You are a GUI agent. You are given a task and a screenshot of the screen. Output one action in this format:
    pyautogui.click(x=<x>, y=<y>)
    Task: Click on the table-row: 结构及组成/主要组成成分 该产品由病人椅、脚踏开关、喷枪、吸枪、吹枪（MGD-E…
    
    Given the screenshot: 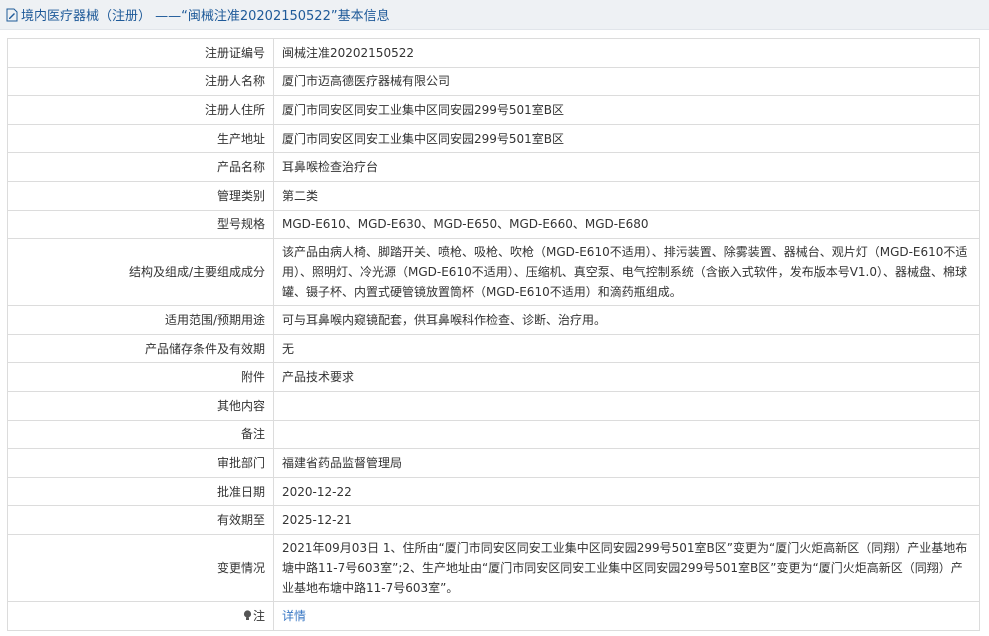 What is the action you would take?
    pyautogui.click(x=493, y=272)
    